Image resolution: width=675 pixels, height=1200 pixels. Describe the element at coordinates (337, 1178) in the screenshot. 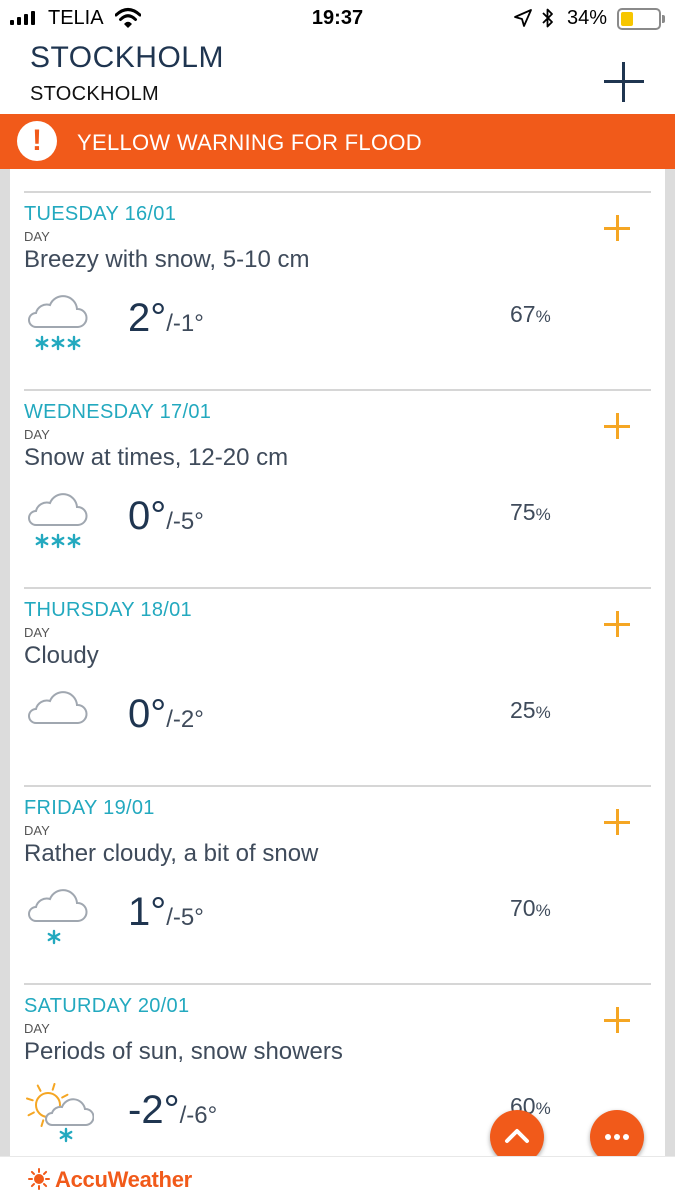

I see `footer: AccuWeather` at that location.